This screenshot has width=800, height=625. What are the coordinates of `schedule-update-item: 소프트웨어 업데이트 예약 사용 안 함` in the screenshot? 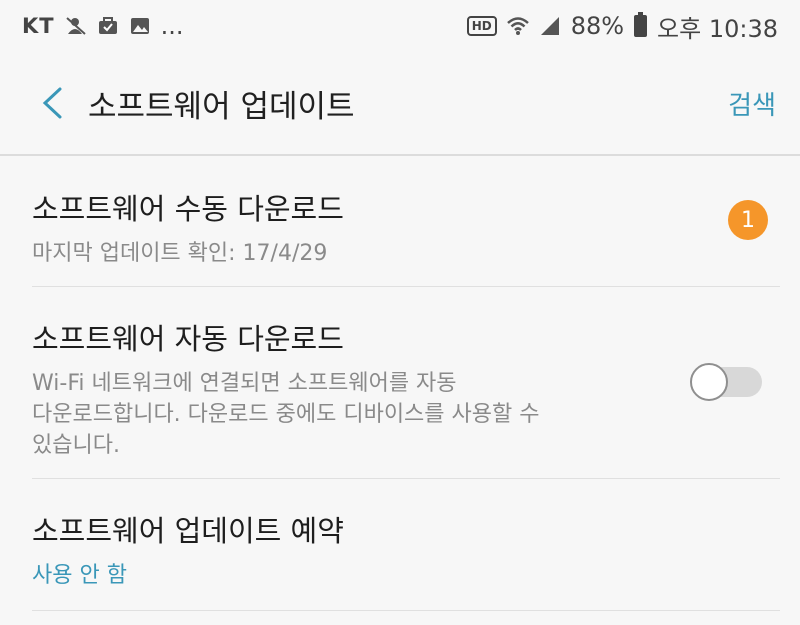 It's located at (406, 549).